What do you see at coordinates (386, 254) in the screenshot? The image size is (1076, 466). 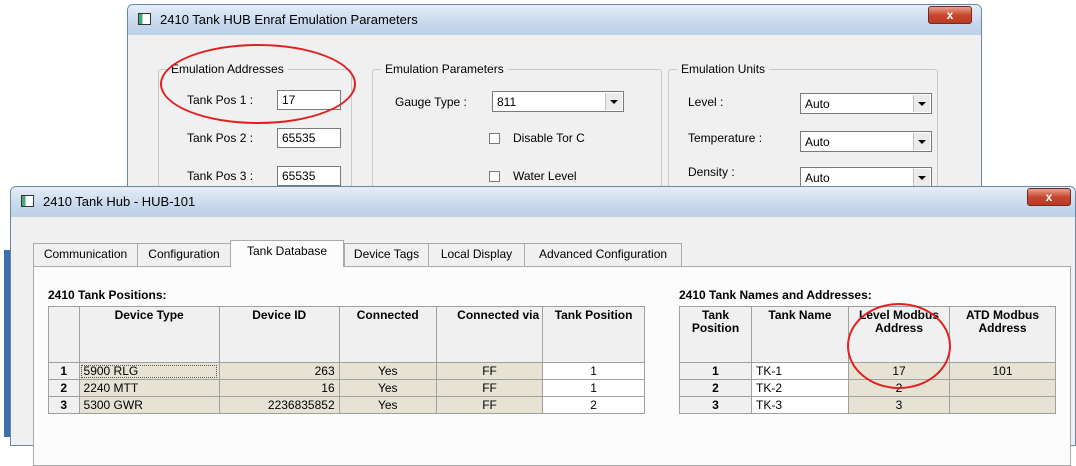 I see `tab-device-tags: Device Tags` at bounding box center [386, 254].